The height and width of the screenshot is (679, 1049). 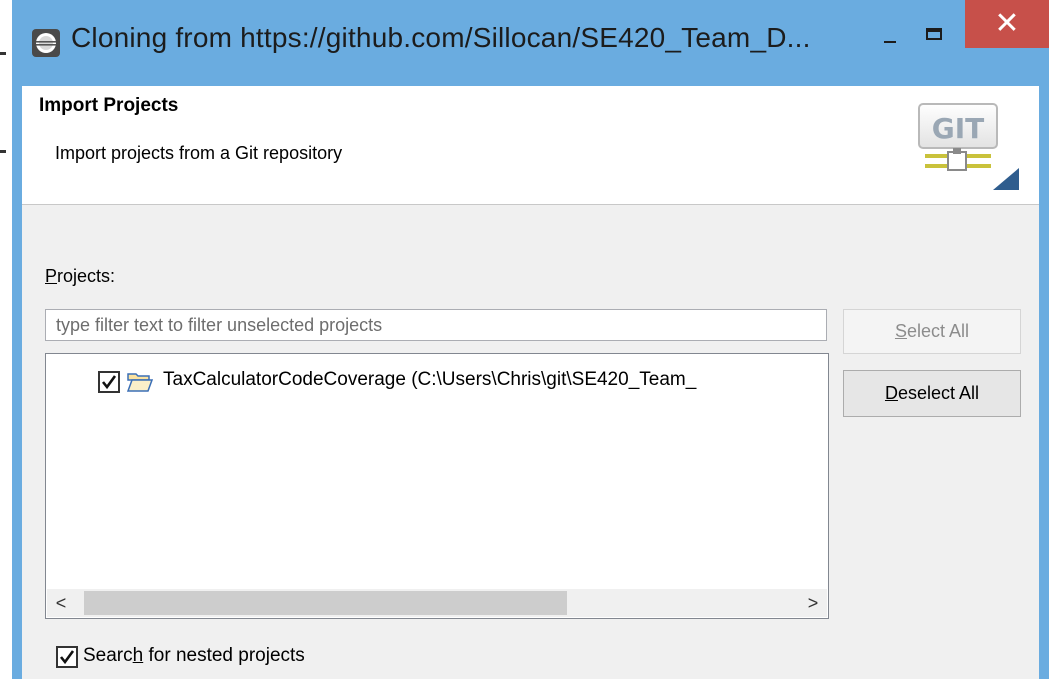 What do you see at coordinates (938, 393) in the screenshot?
I see `deselect-all-label: eselect All` at bounding box center [938, 393].